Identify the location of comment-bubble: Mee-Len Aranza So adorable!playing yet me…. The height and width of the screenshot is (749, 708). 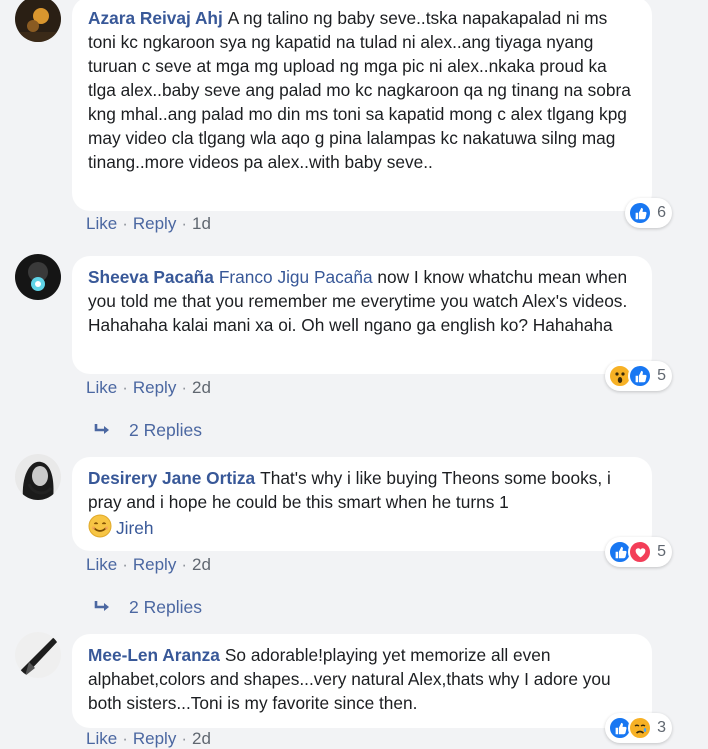
(362, 681).